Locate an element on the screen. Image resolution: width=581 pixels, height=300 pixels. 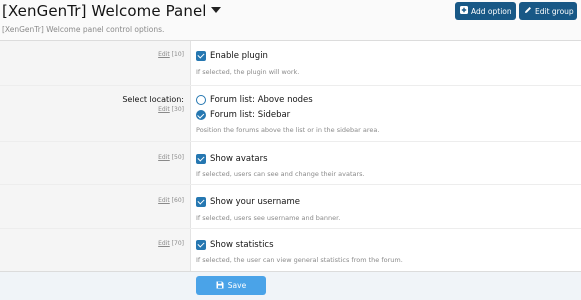
add-option-label: Add option is located at coordinates (491, 11).